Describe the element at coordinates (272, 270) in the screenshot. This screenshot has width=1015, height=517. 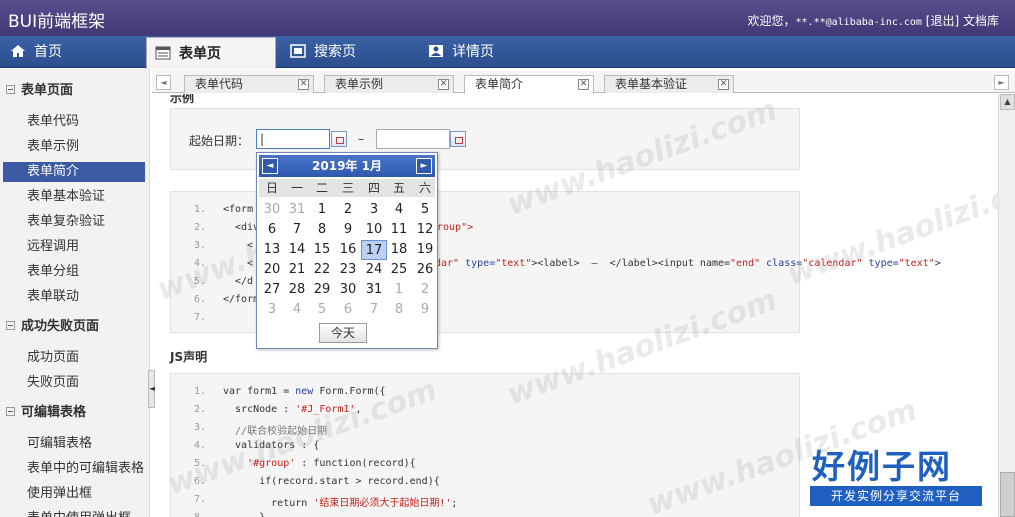
I see `calendar-day: 20` at that location.